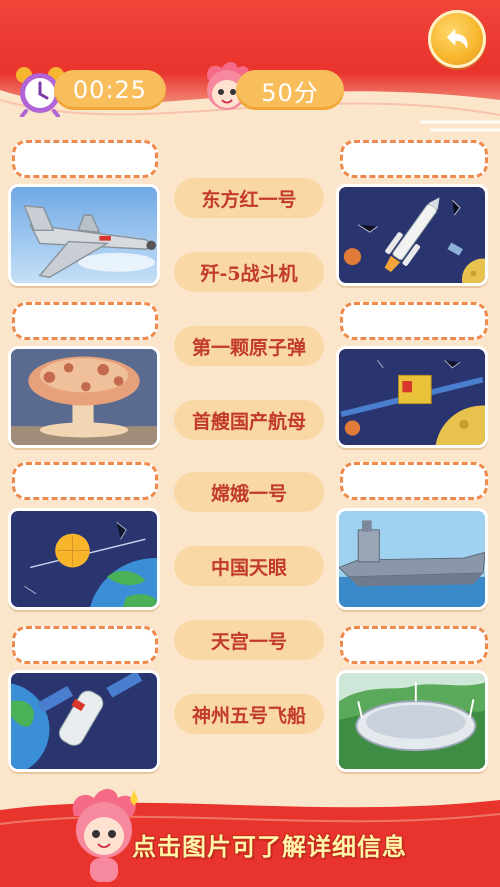  I want to click on satellite-earth-card, so click(84, 559).